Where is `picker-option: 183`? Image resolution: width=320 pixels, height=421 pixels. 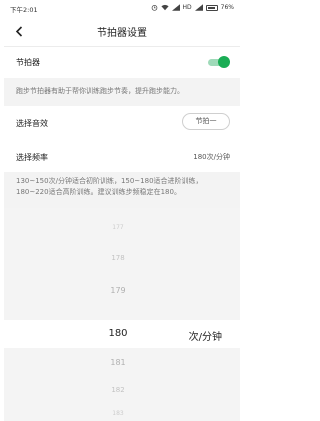 picker-option: 183 is located at coordinates (120, 413).